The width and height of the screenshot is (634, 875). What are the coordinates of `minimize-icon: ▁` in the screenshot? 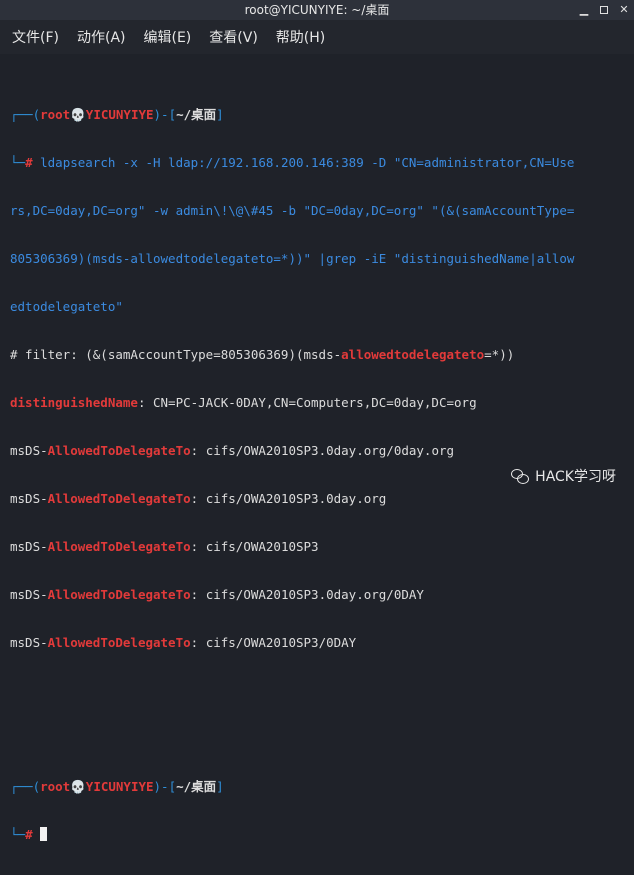 It's located at (584, 10).